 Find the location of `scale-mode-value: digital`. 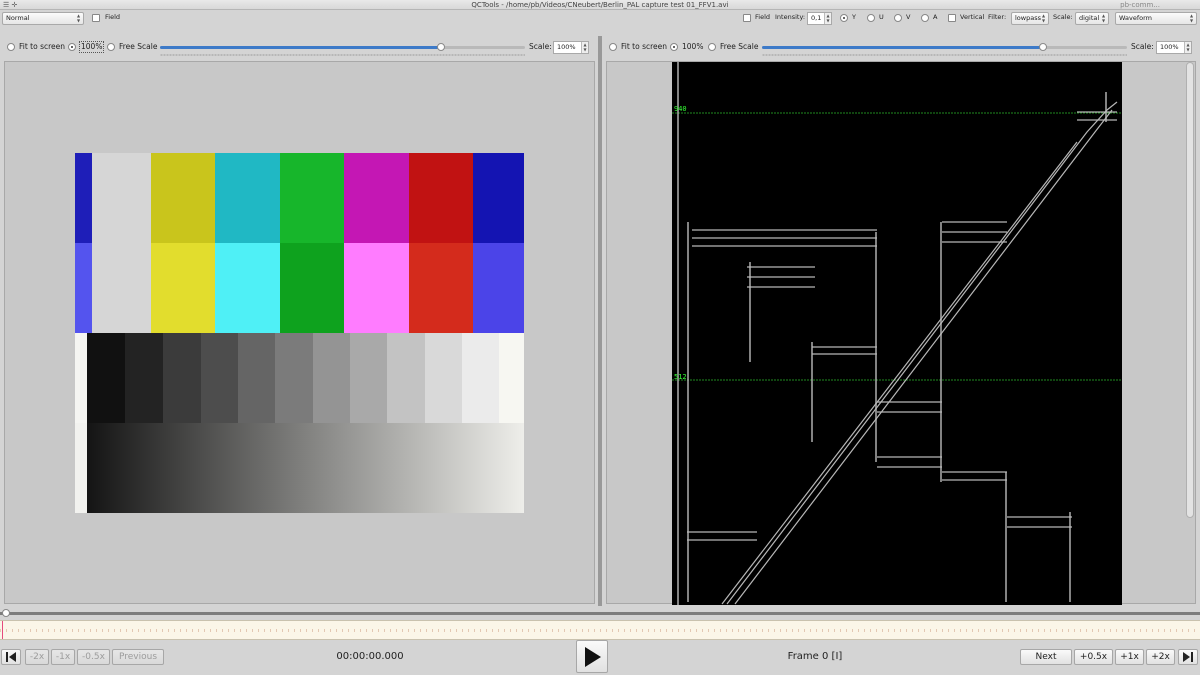

scale-mode-value: digital is located at coordinates (1089, 18).